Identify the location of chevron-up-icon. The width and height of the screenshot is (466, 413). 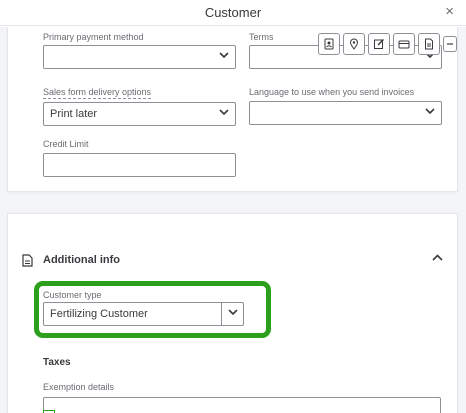
(437, 257).